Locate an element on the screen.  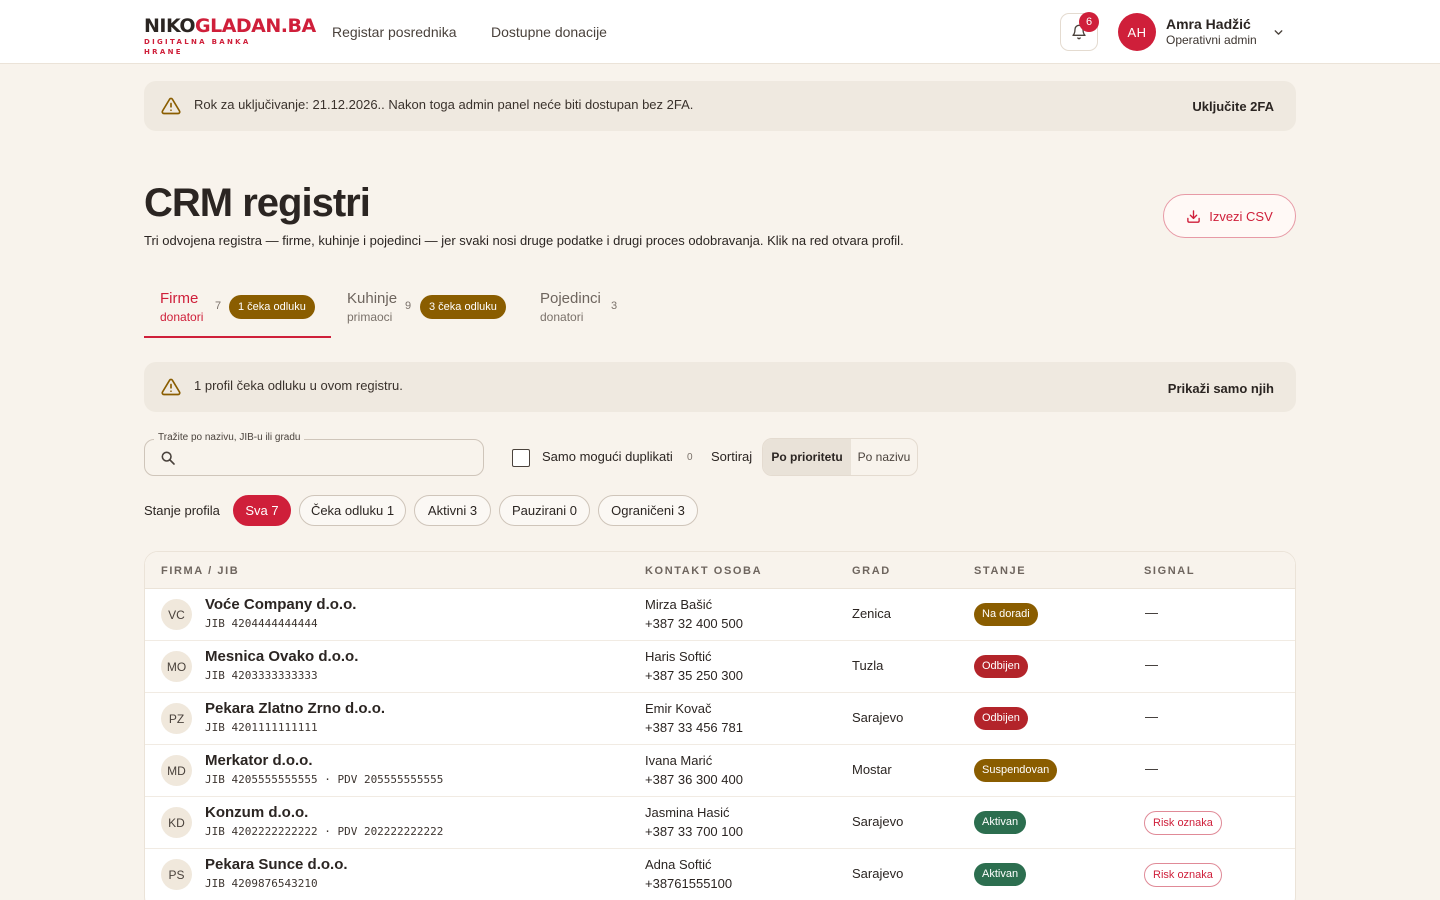
contact-name: Emir Kovač is located at coordinates (678, 708).